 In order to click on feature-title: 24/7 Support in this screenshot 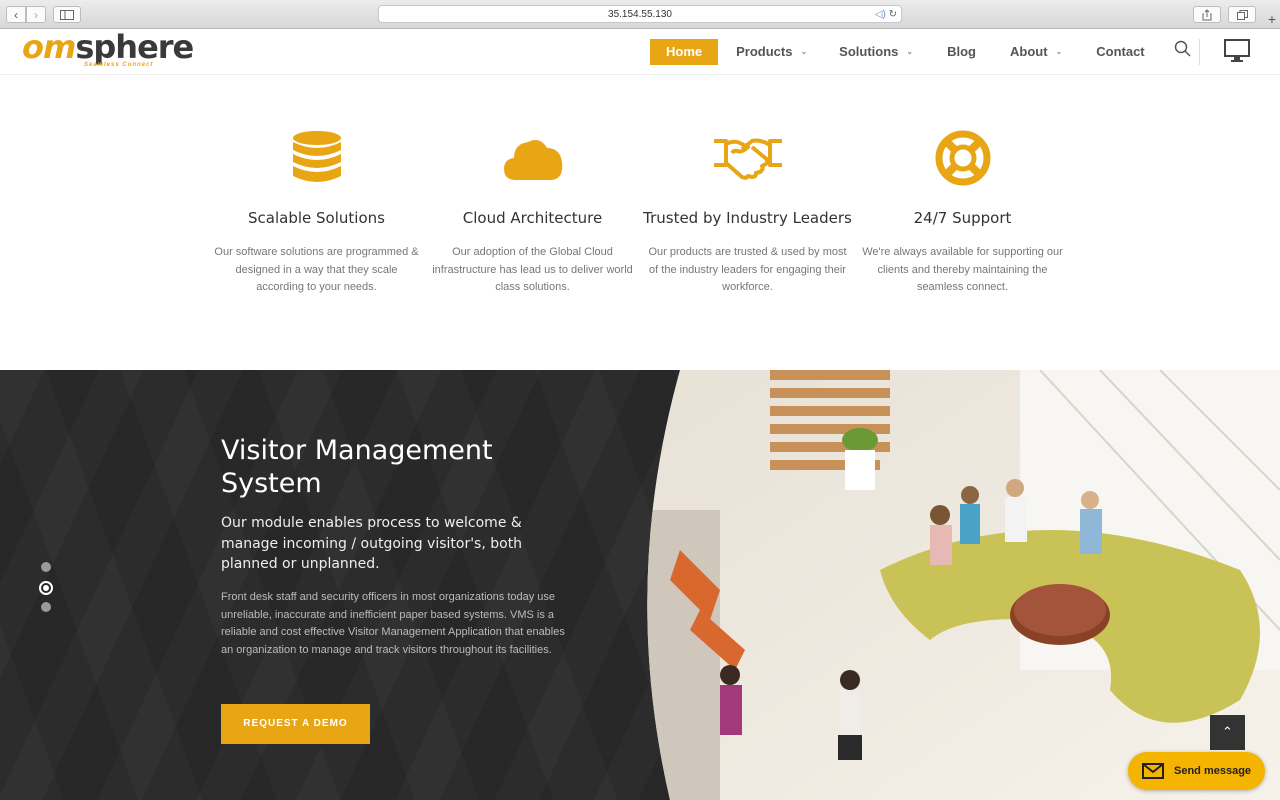, I will do `click(962, 218)`.